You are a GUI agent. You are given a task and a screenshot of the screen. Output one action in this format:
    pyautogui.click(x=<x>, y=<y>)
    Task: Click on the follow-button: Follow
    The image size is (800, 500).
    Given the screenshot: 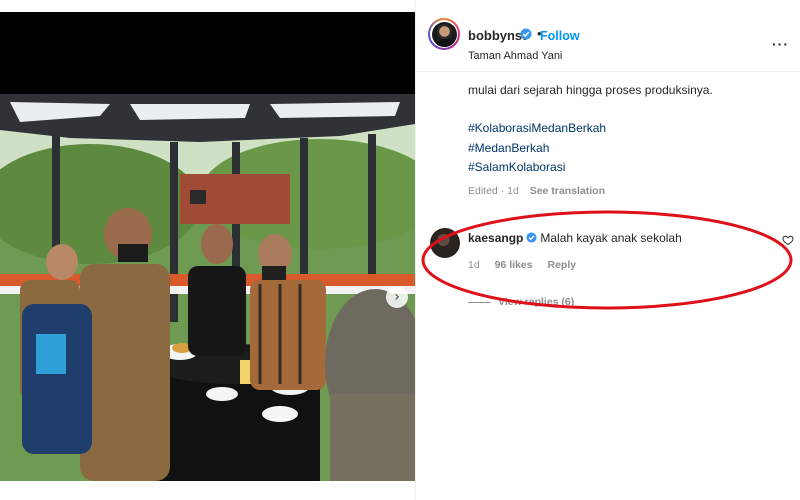 What is the action you would take?
    pyautogui.click(x=560, y=36)
    